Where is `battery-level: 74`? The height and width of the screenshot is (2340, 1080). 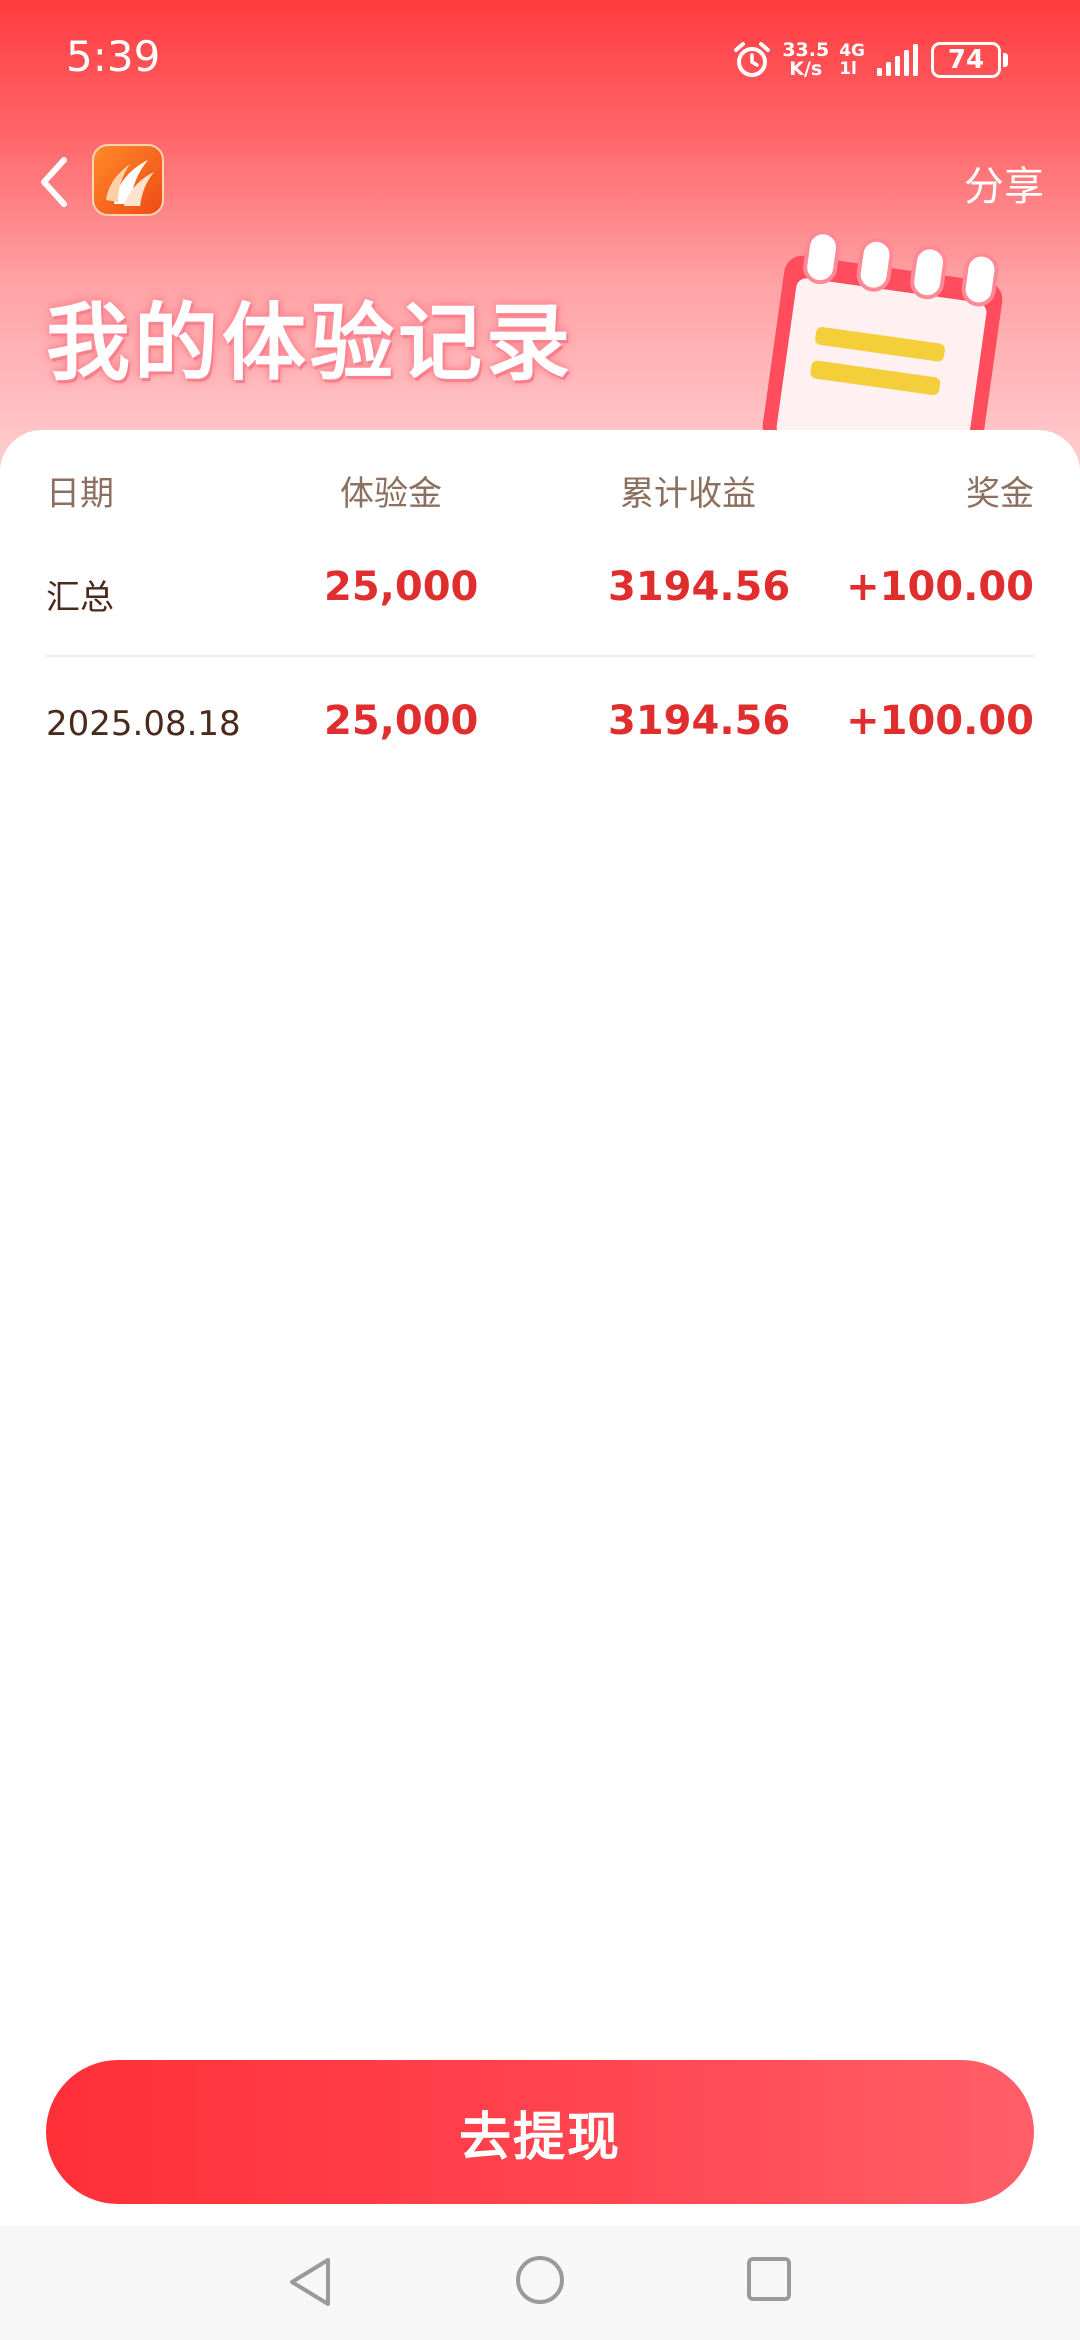
battery-level: 74 is located at coordinates (966, 60).